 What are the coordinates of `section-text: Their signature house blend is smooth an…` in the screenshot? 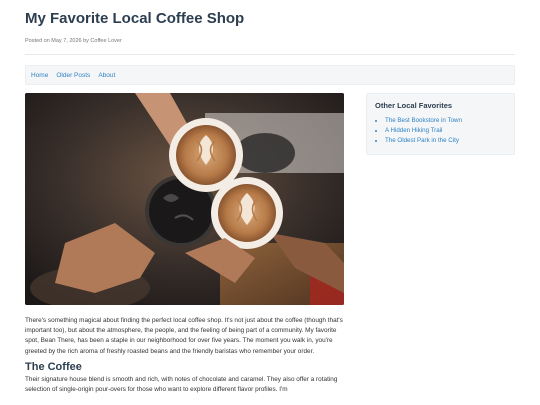 It's located at (181, 384).